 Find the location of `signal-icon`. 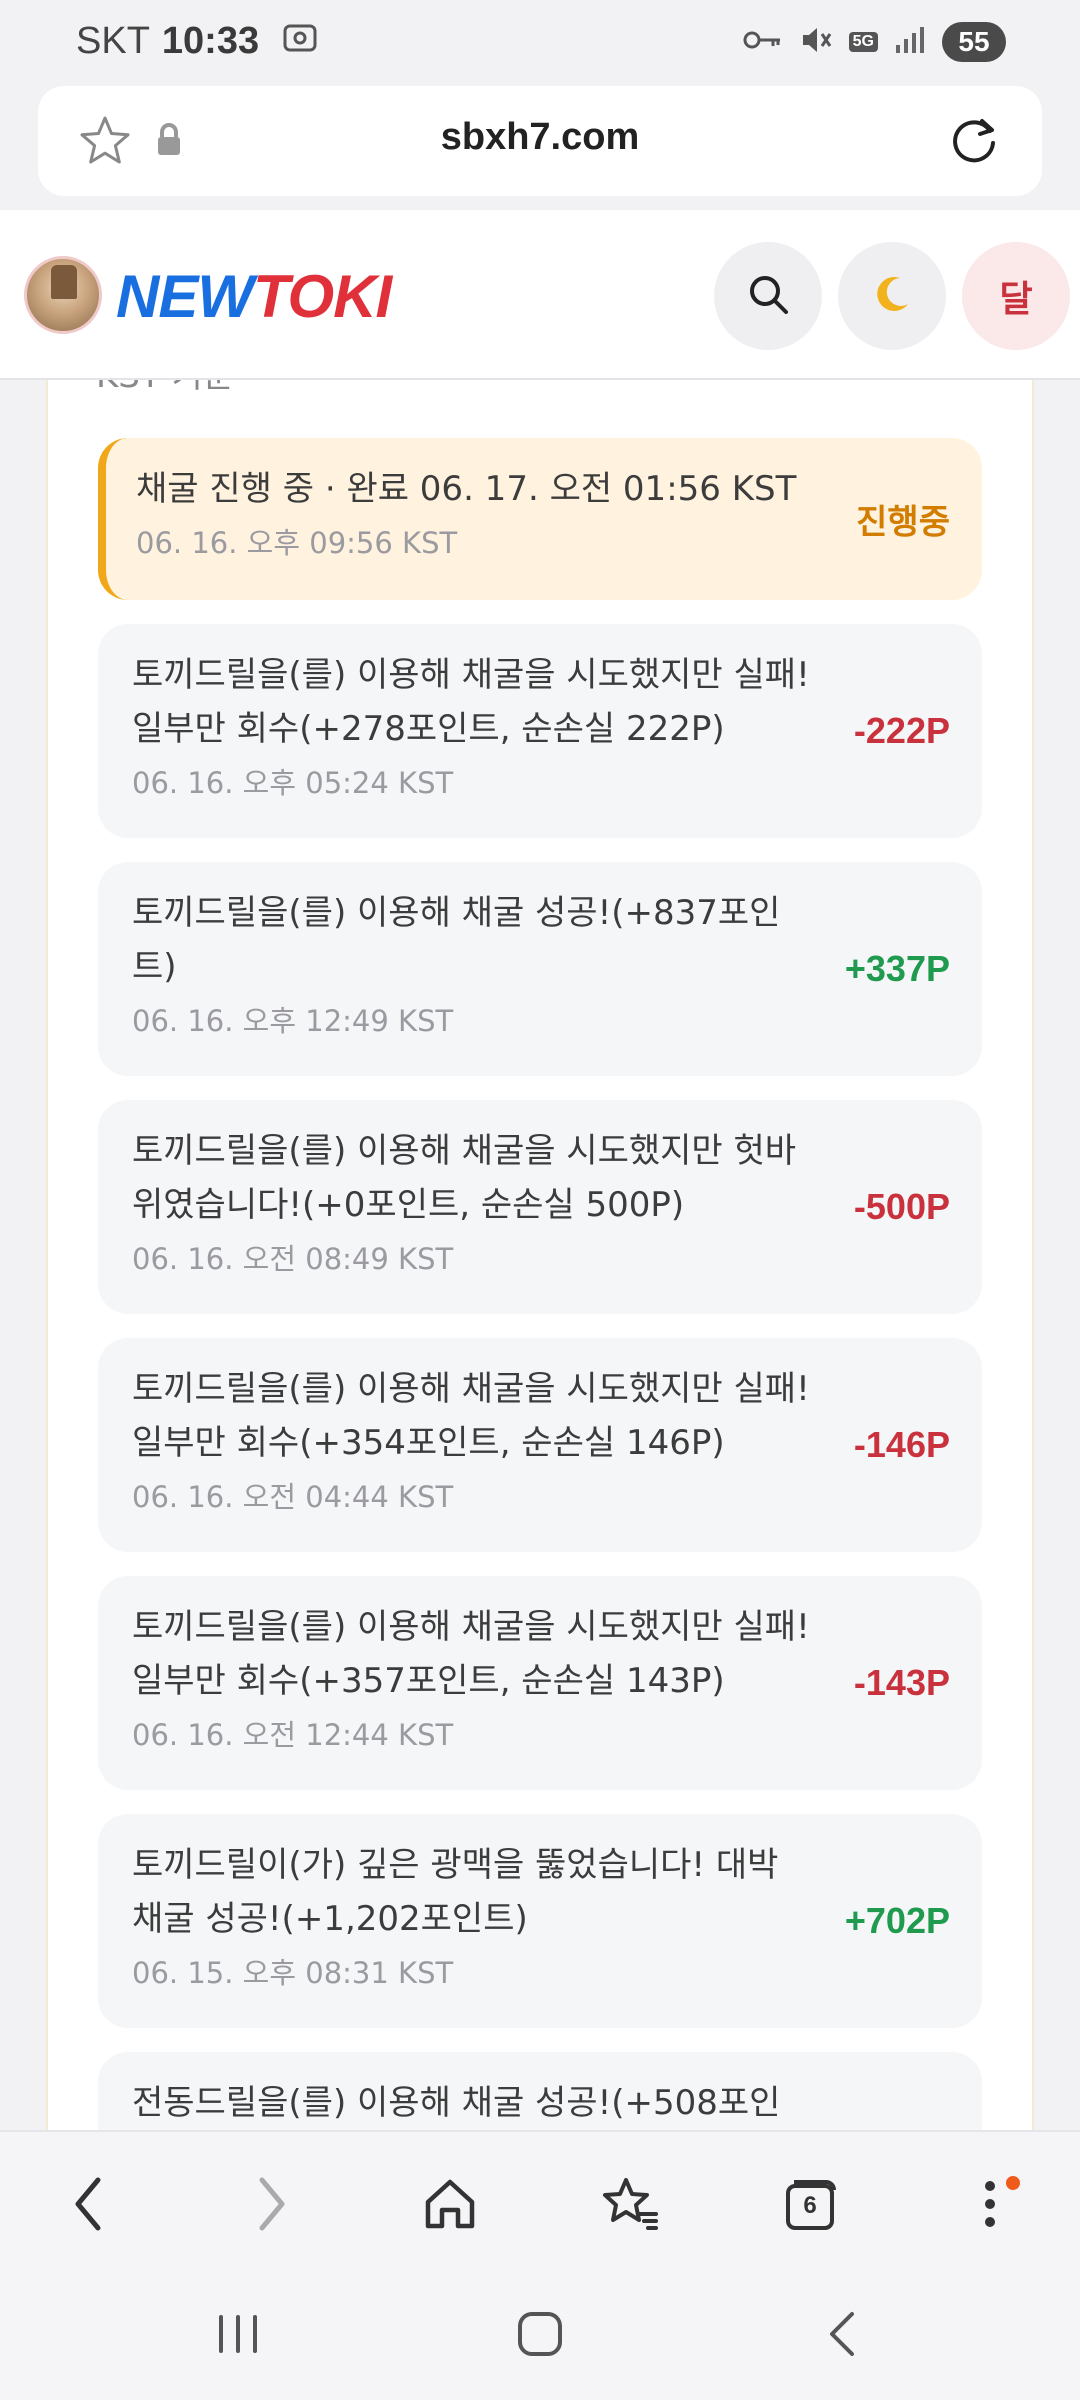

signal-icon is located at coordinates (910, 42).